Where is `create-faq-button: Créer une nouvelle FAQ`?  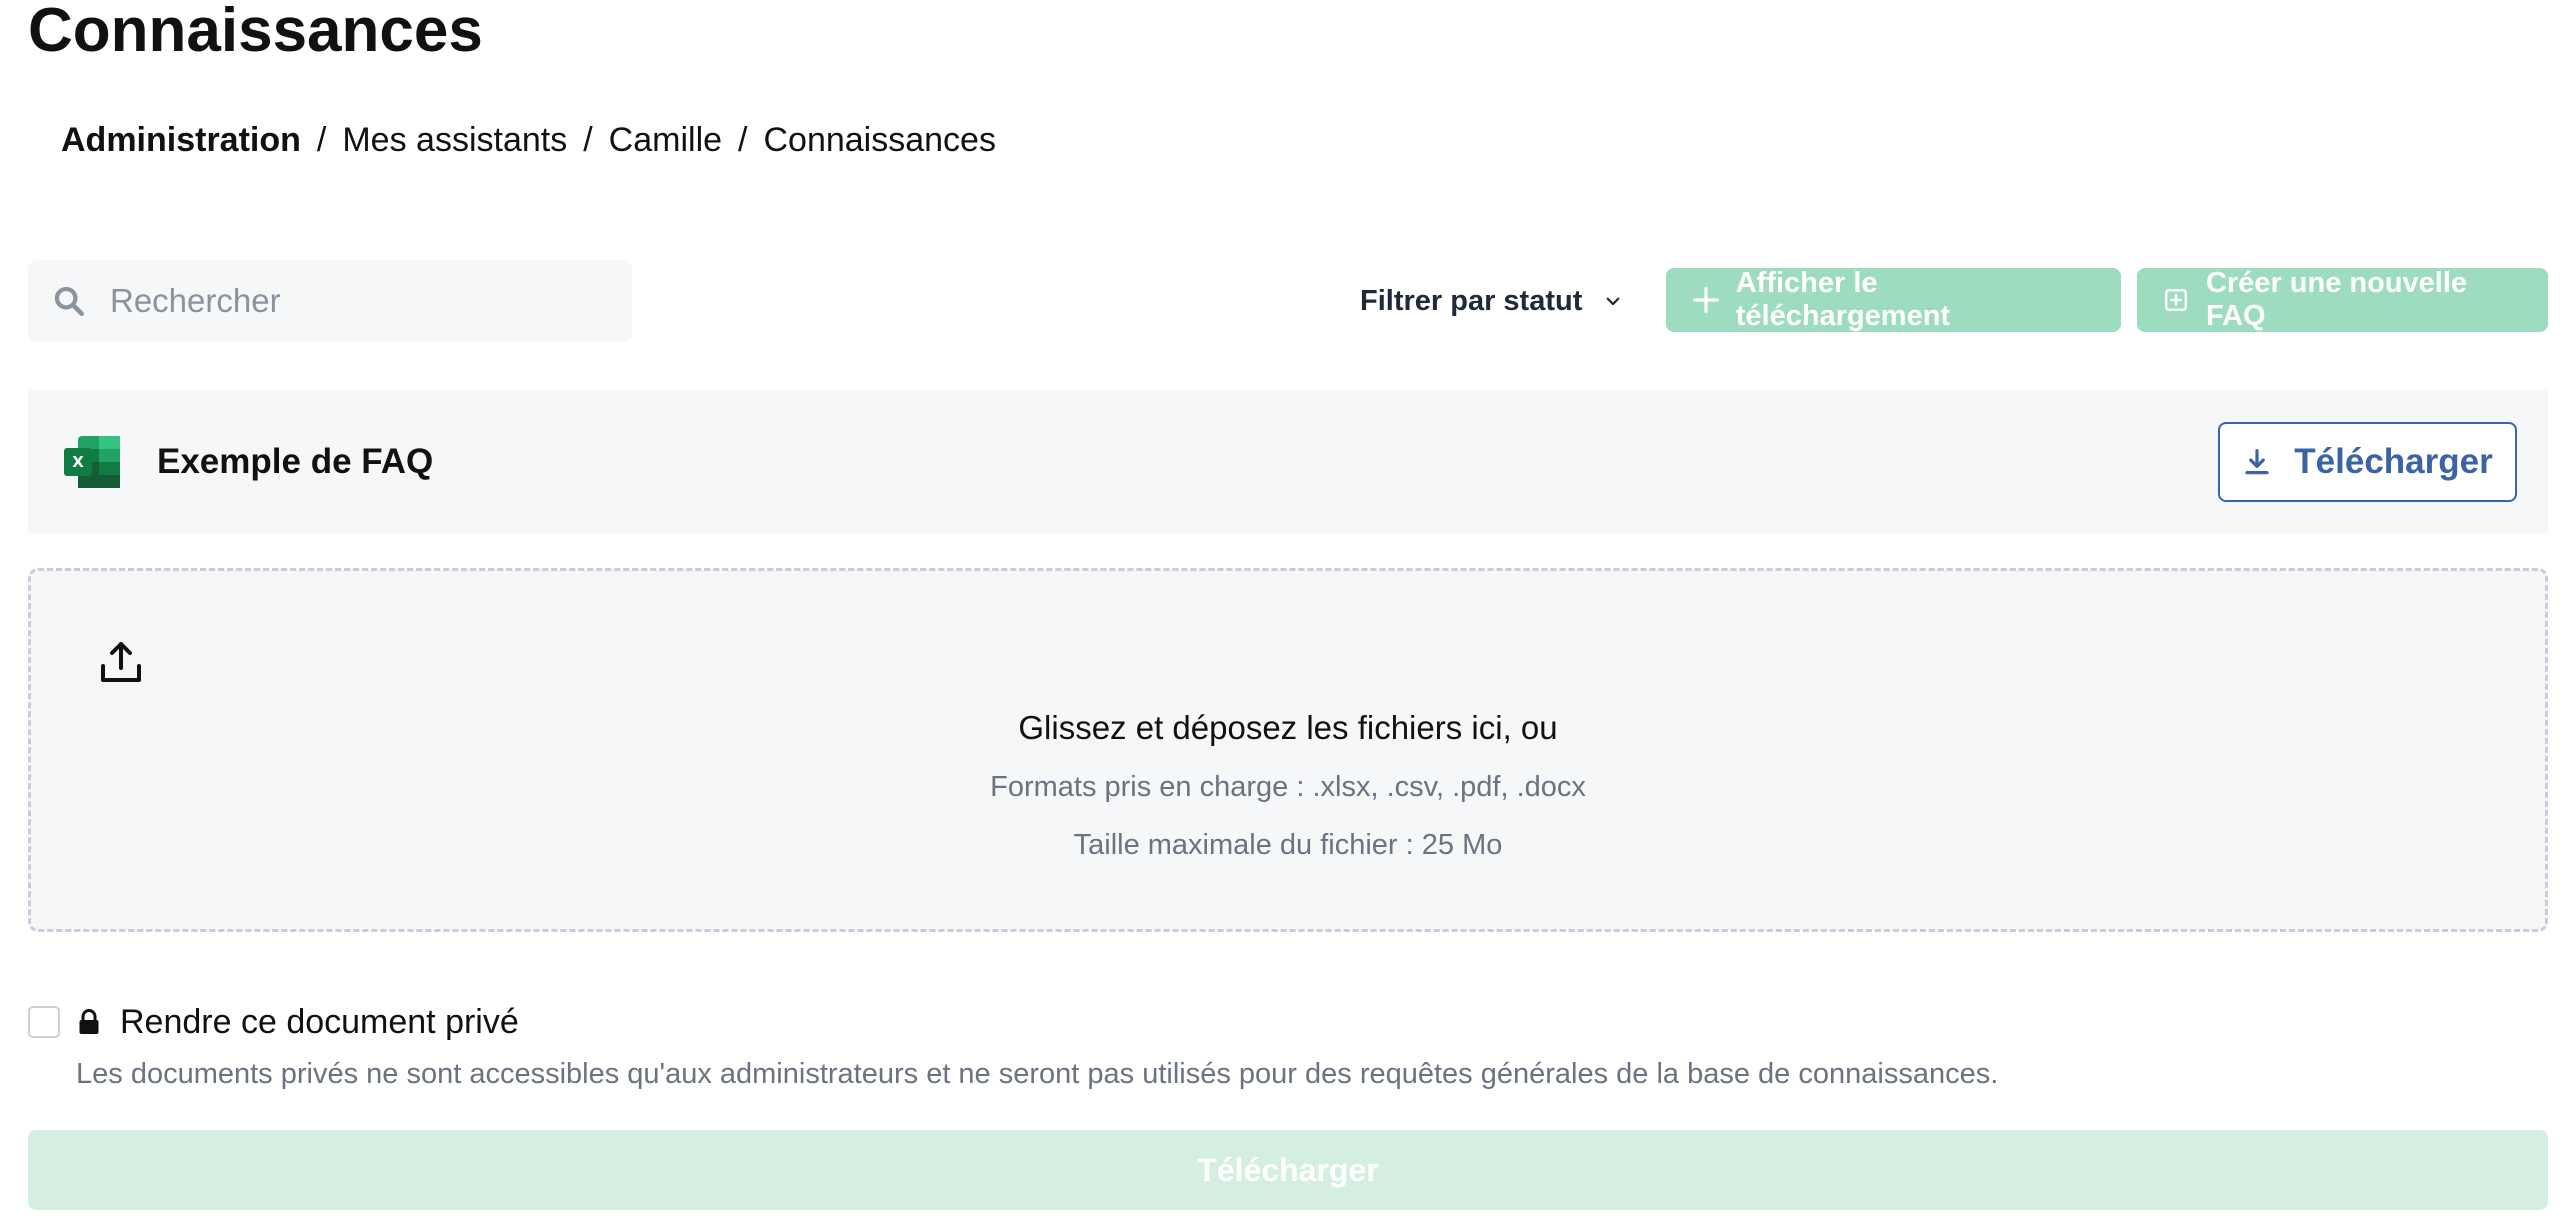
create-faq-button: Créer une nouvelle FAQ is located at coordinates (2342, 299).